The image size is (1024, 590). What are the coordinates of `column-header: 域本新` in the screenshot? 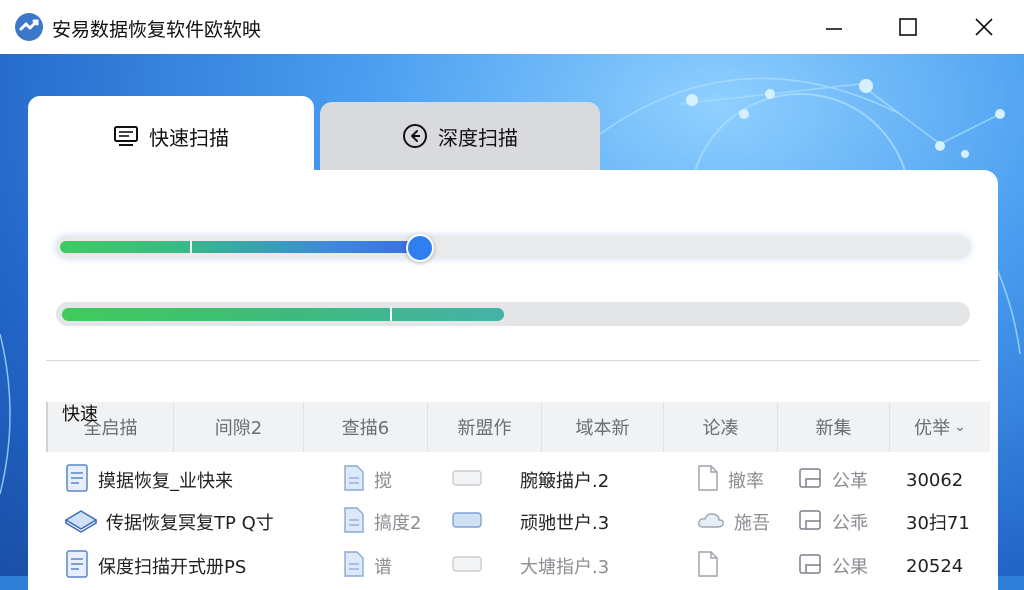 It's located at (603, 427).